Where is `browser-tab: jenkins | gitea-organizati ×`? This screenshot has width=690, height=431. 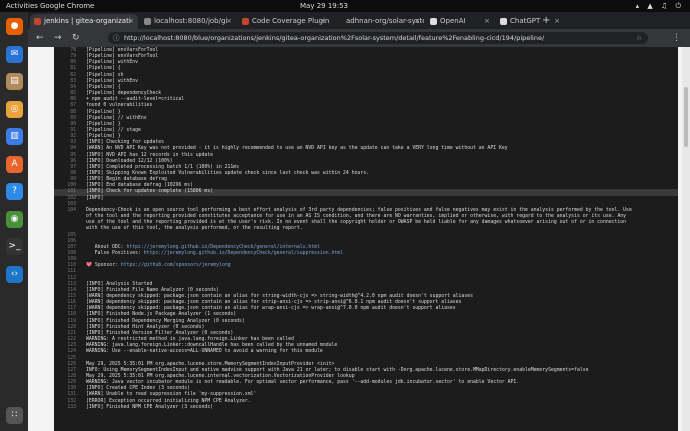 browser-tab: jenkins | gitea-organizati × is located at coordinates (84, 21).